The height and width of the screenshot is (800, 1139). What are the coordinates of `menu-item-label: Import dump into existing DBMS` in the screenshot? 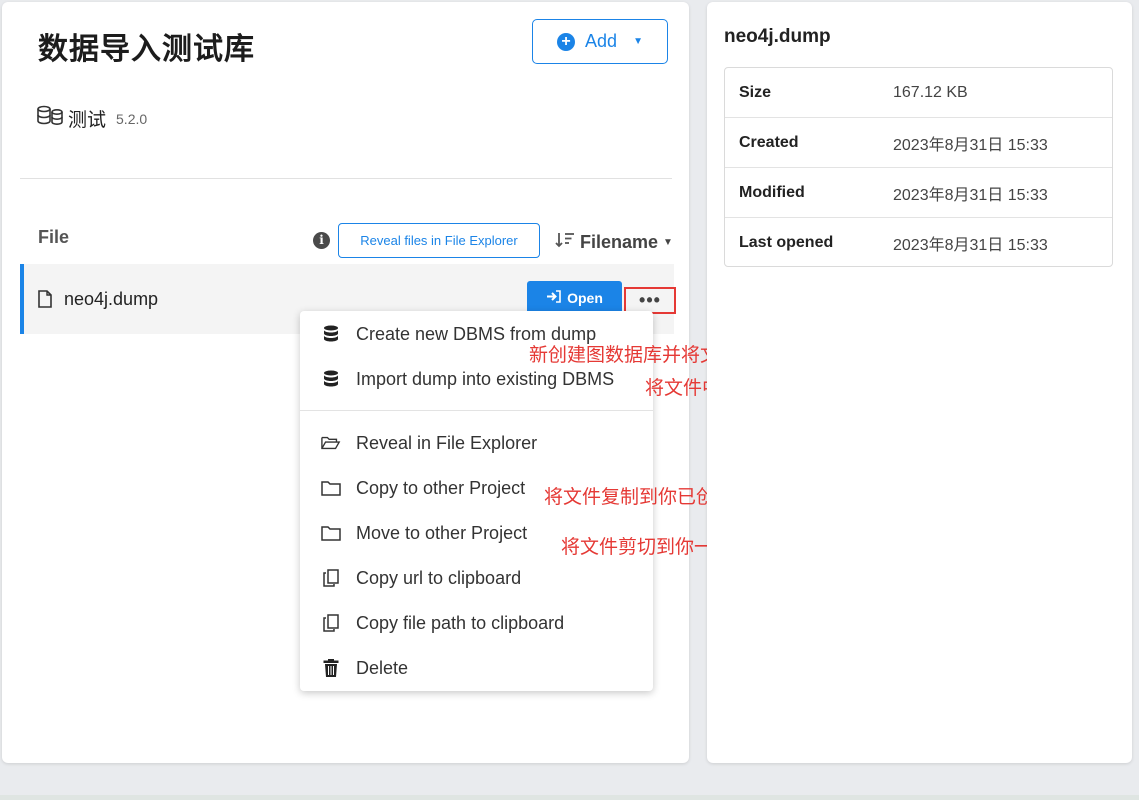 It's located at (485, 378).